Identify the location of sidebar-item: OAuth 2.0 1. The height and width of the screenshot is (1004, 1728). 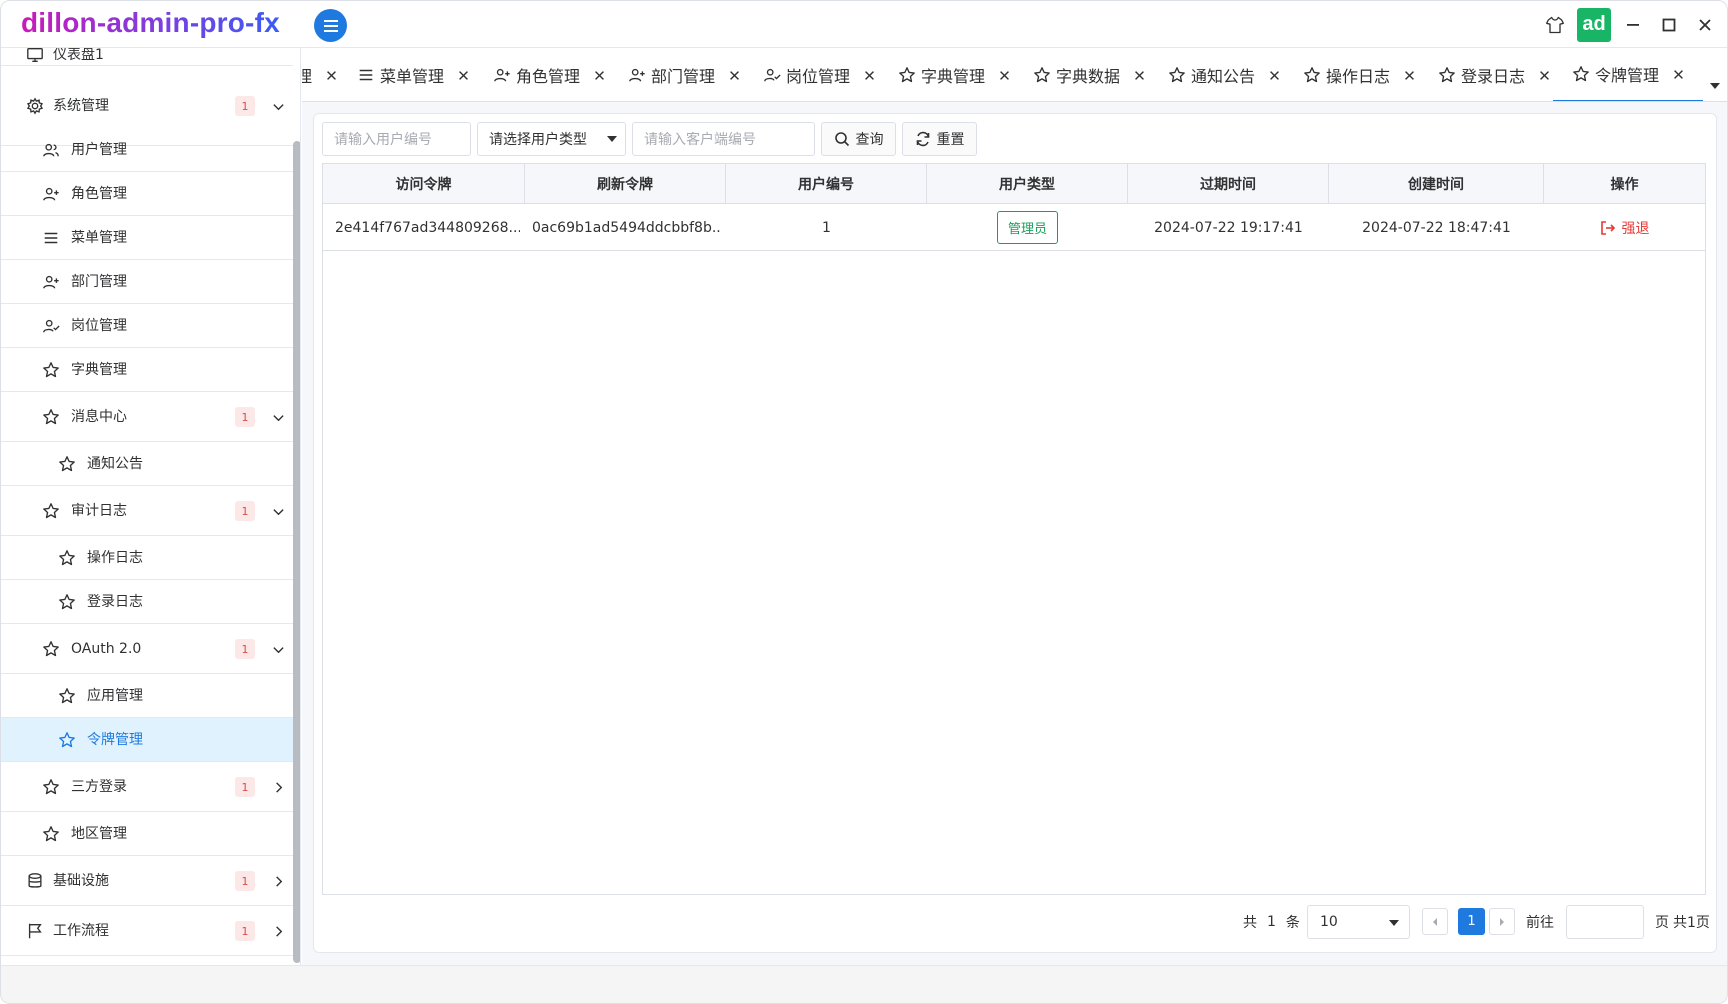
(147, 649).